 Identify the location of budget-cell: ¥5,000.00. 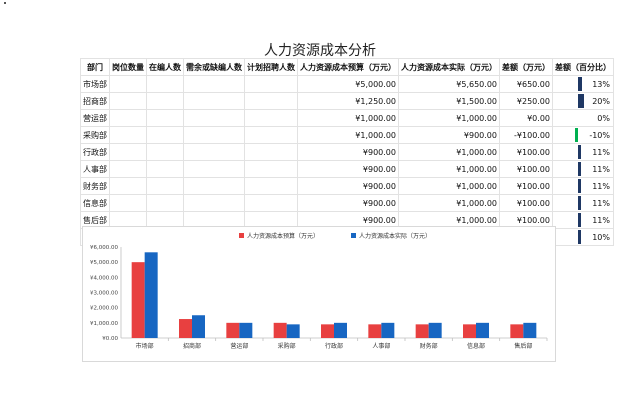
(348, 84).